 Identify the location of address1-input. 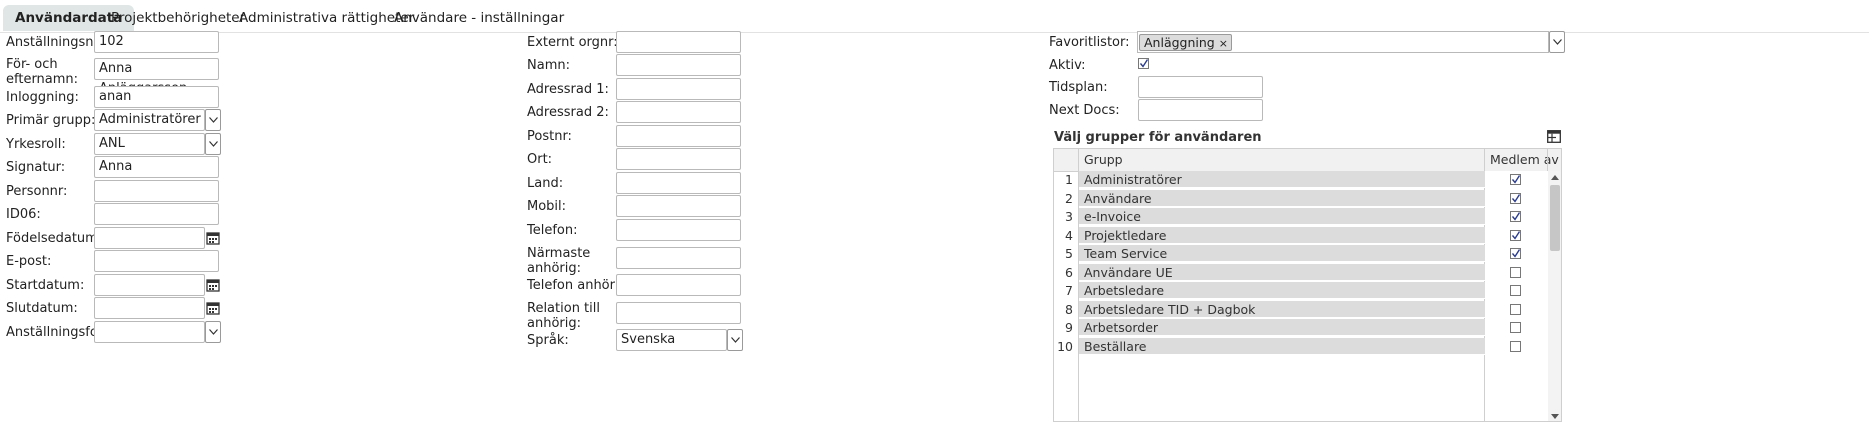
(678, 89).